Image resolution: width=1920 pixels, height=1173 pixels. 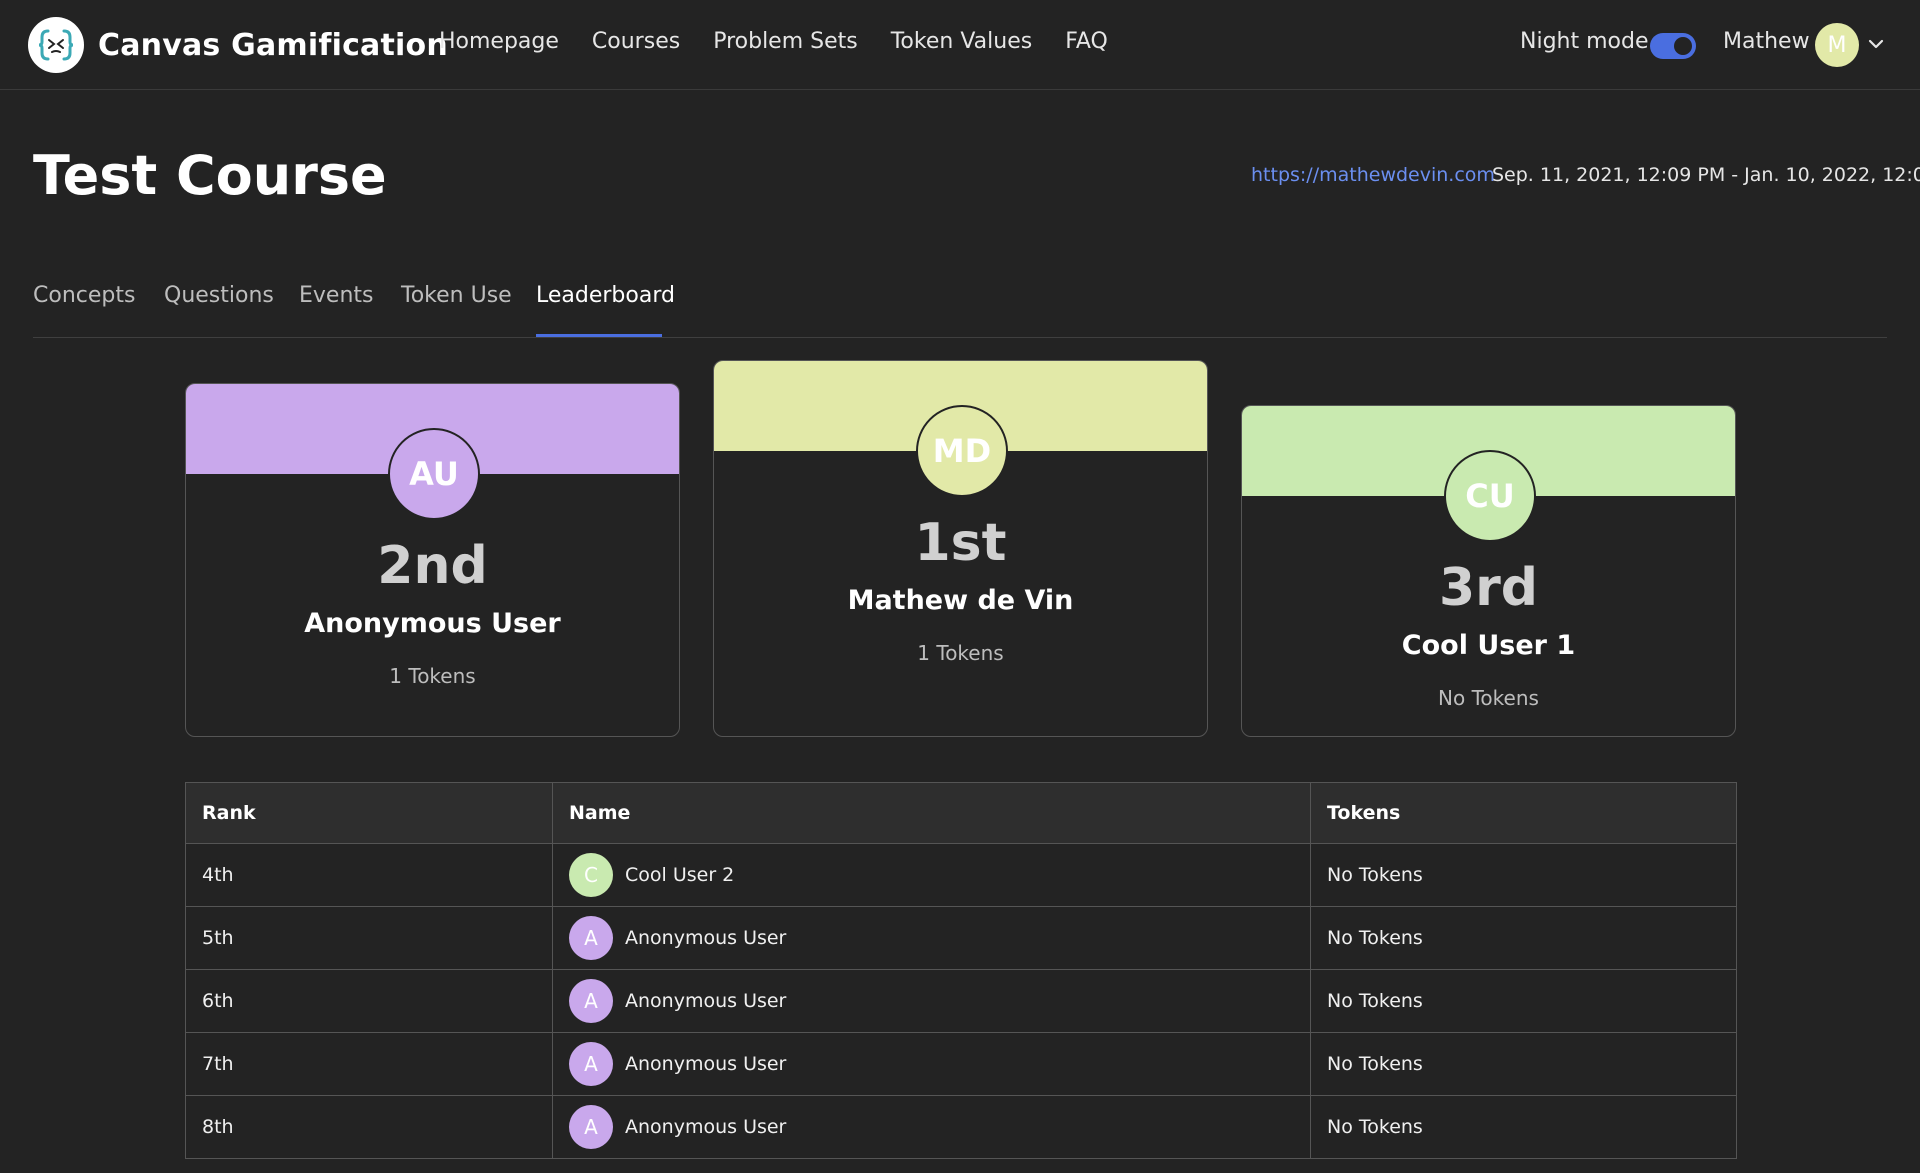 I want to click on page-title: Test Course, so click(x=210, y=175).